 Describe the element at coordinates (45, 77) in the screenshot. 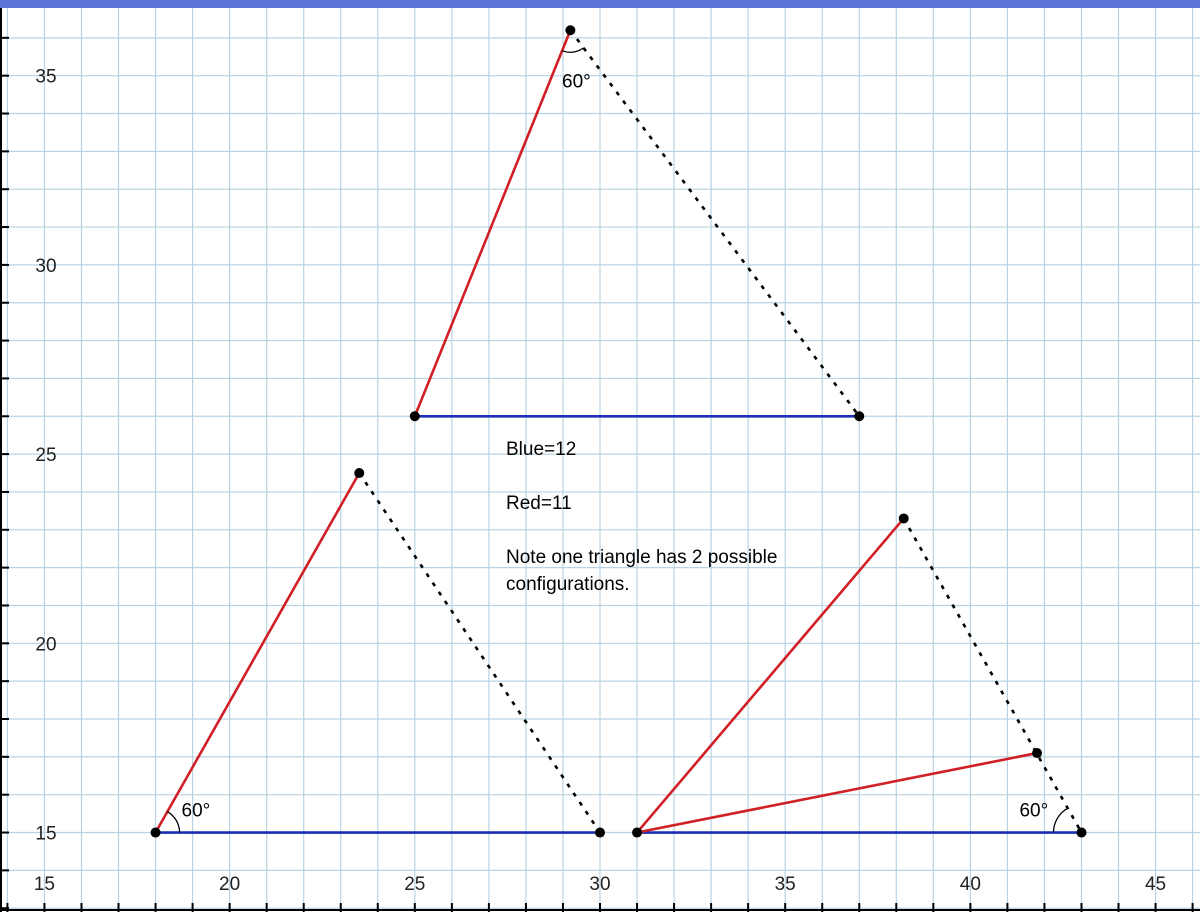

I see `y-tick-label: 35` at that location.